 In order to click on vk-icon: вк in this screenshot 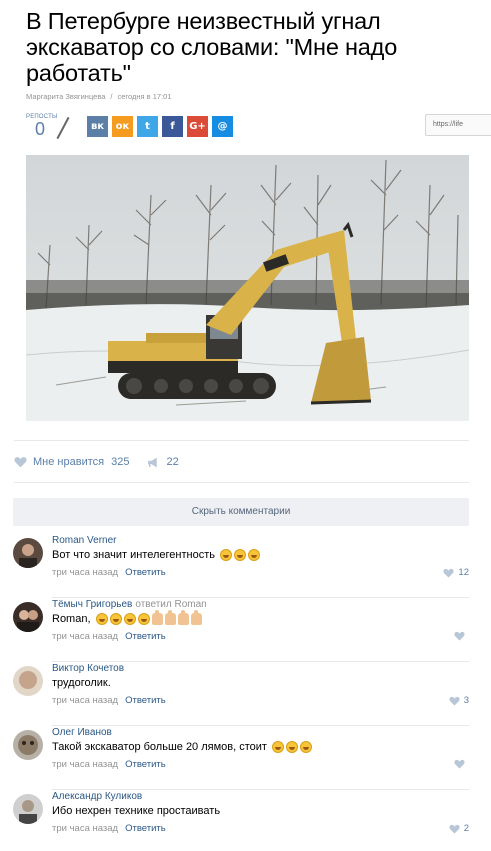, I will do `click(97, 126)`.